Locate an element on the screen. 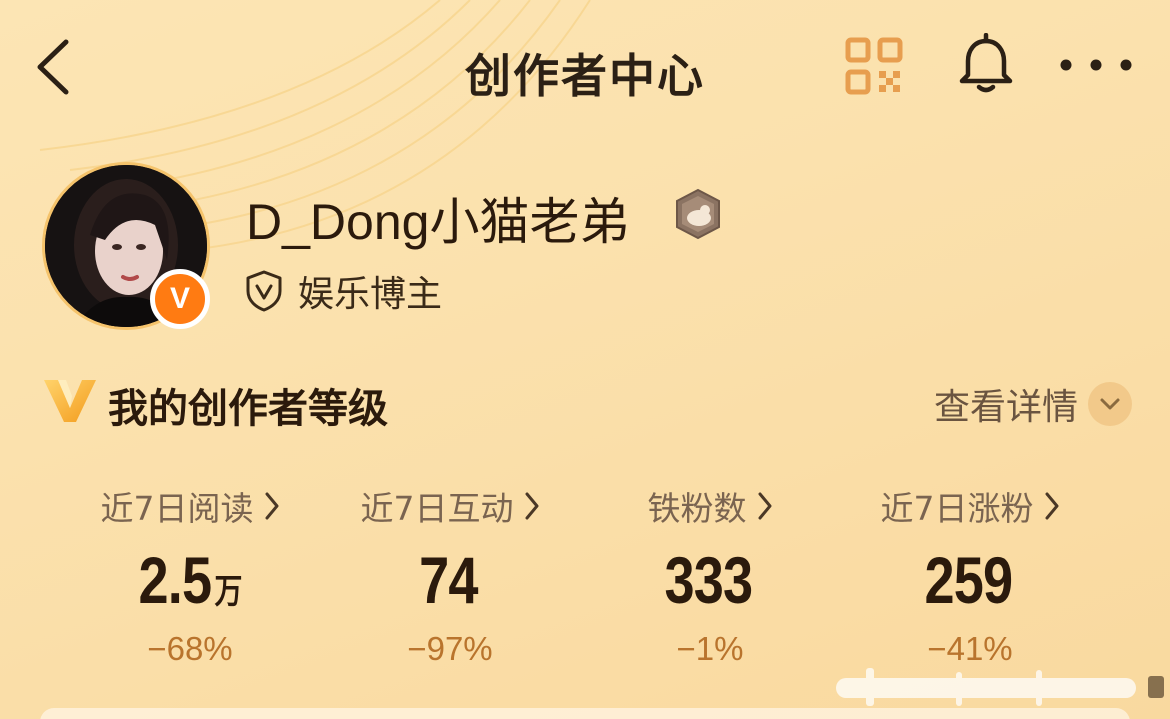  stat-value: 259 is located at coordinates (968, 580).